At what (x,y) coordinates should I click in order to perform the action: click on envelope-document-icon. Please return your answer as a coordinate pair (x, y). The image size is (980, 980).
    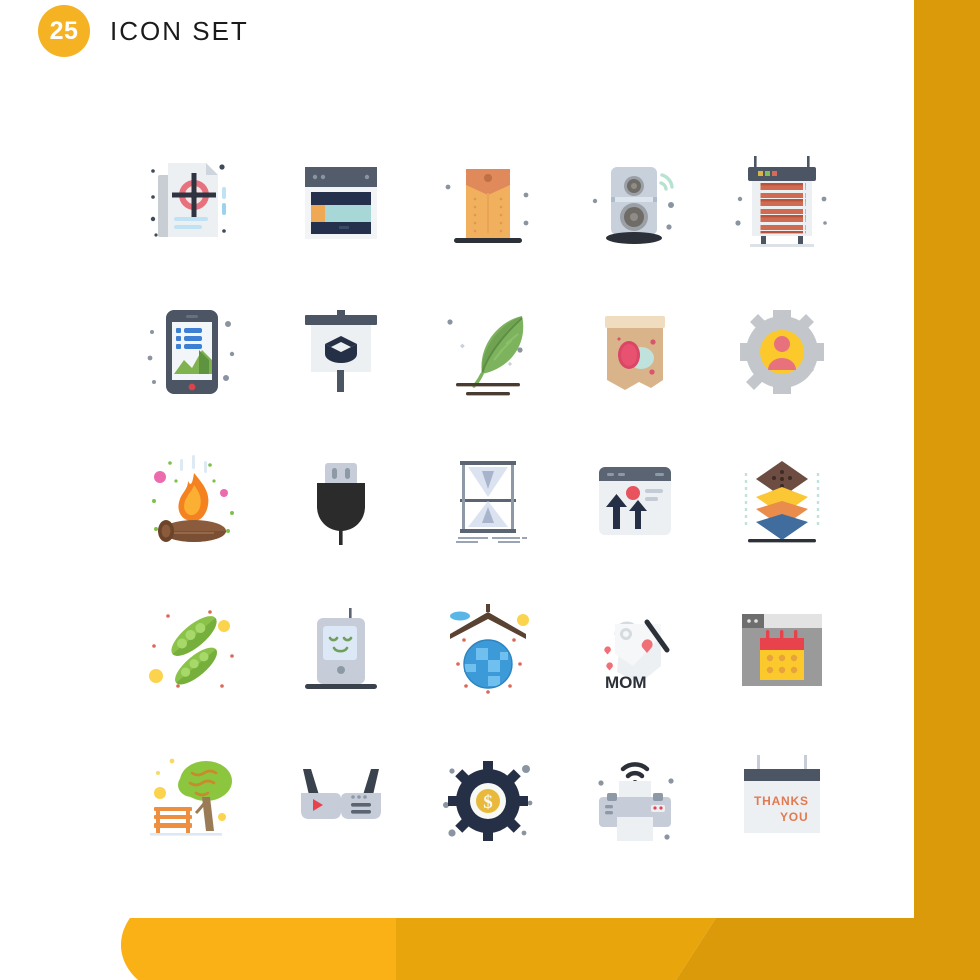
    Looking at the image, I should click on (488, 203).